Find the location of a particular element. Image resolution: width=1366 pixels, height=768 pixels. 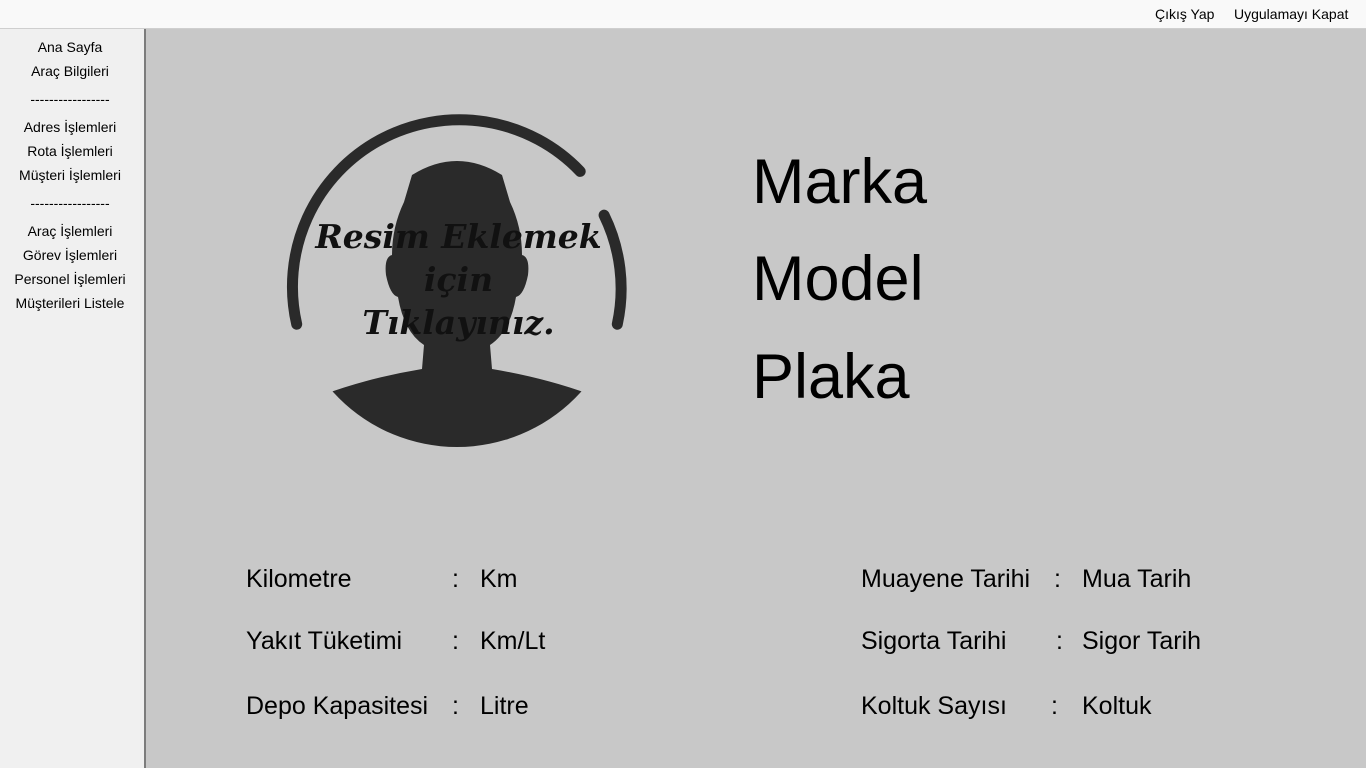

top-menu-bar: Çıkış Yap Uygulamayı Kapat is located at coordinates (683, 14).